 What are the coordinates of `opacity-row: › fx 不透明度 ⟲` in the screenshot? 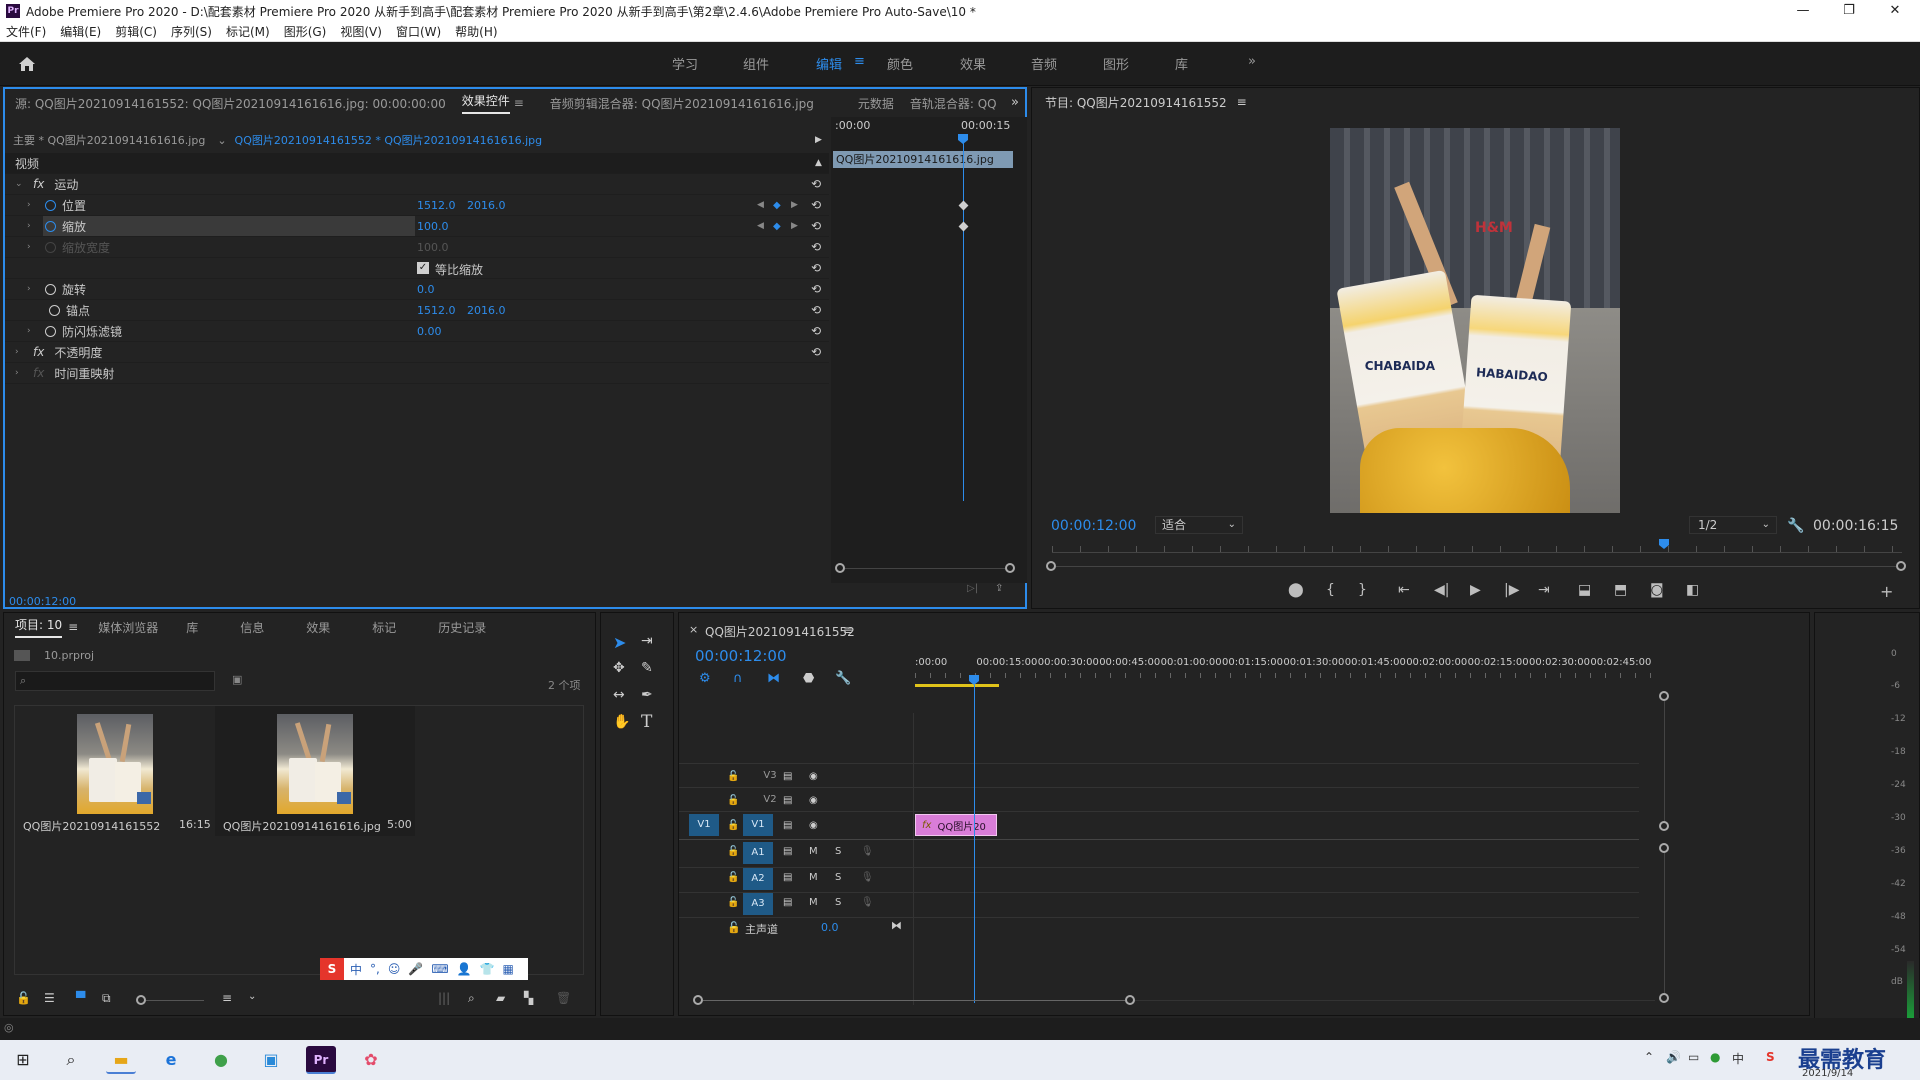 It's located at (417, 352).